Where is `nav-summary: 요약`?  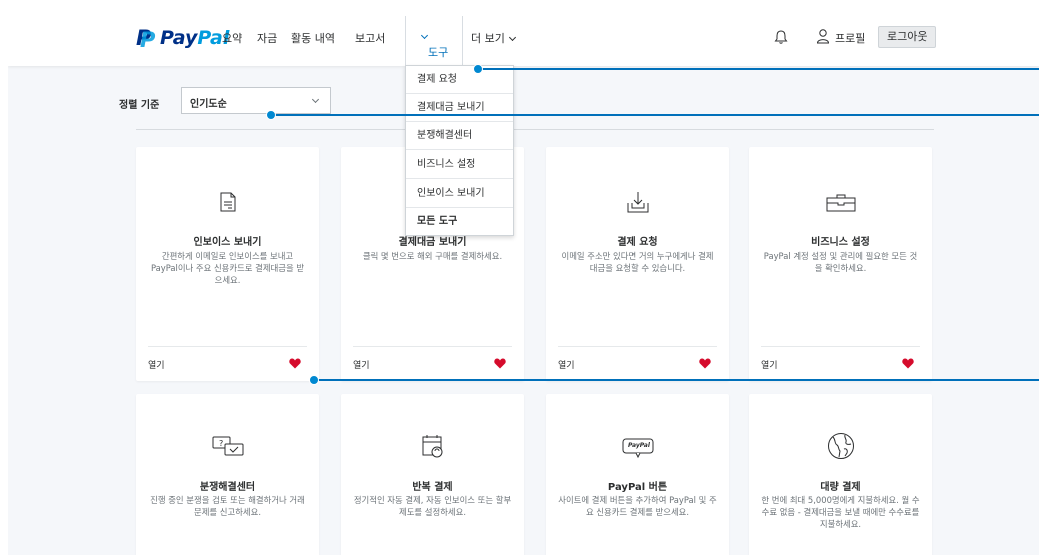 nav-summary: 요약 is located at coordinates (232, 38).